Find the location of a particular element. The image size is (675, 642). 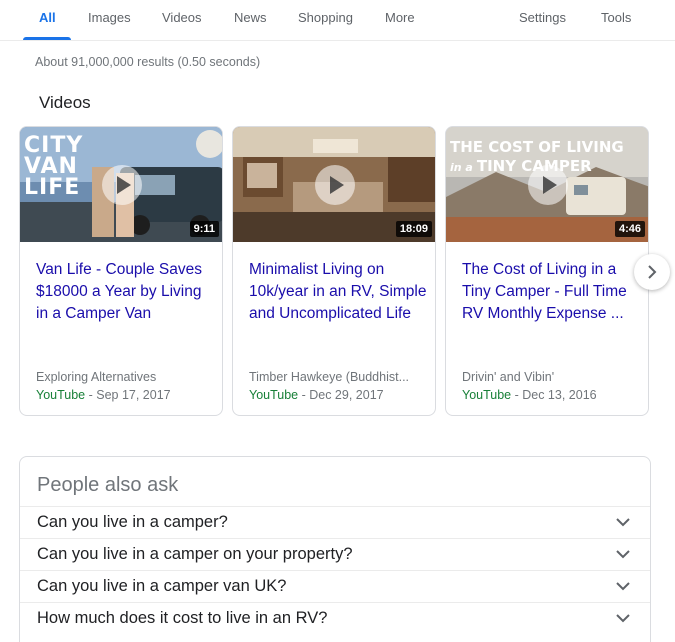

paa-question: Can you live in a camper? is located at coordinates (335, 522).